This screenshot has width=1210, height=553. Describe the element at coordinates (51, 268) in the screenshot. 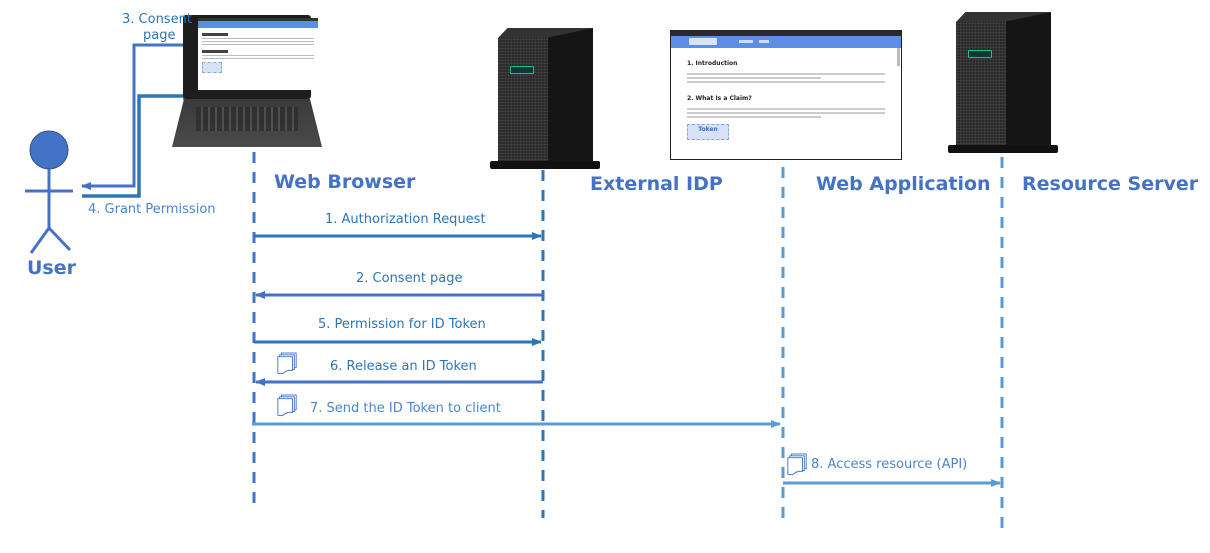

I see `actor-label-user: User` at that location.